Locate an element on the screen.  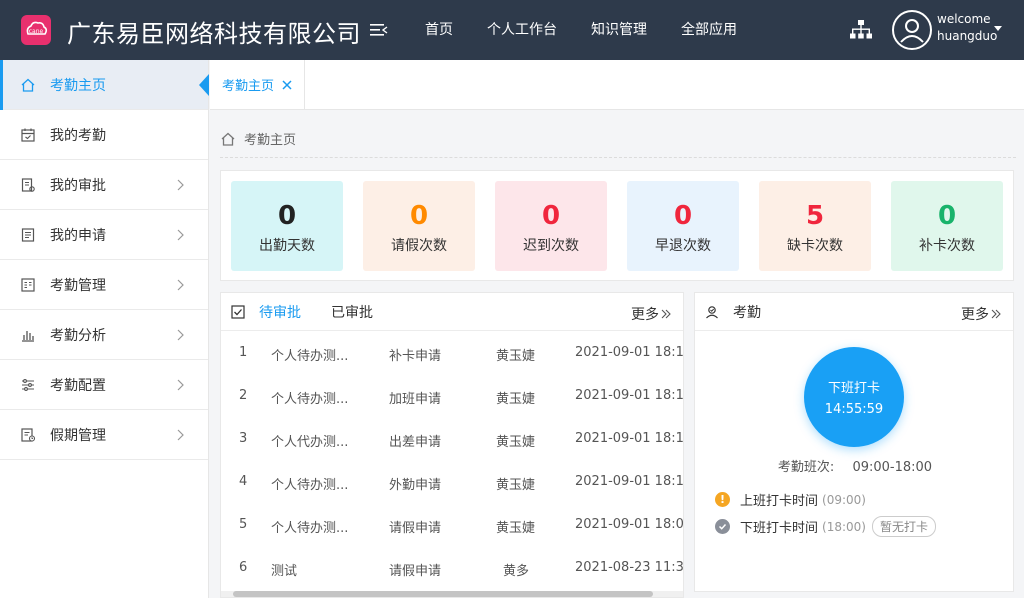
stat-attendance-days: 0 出勤天数 is located at coordinates (287, 226).